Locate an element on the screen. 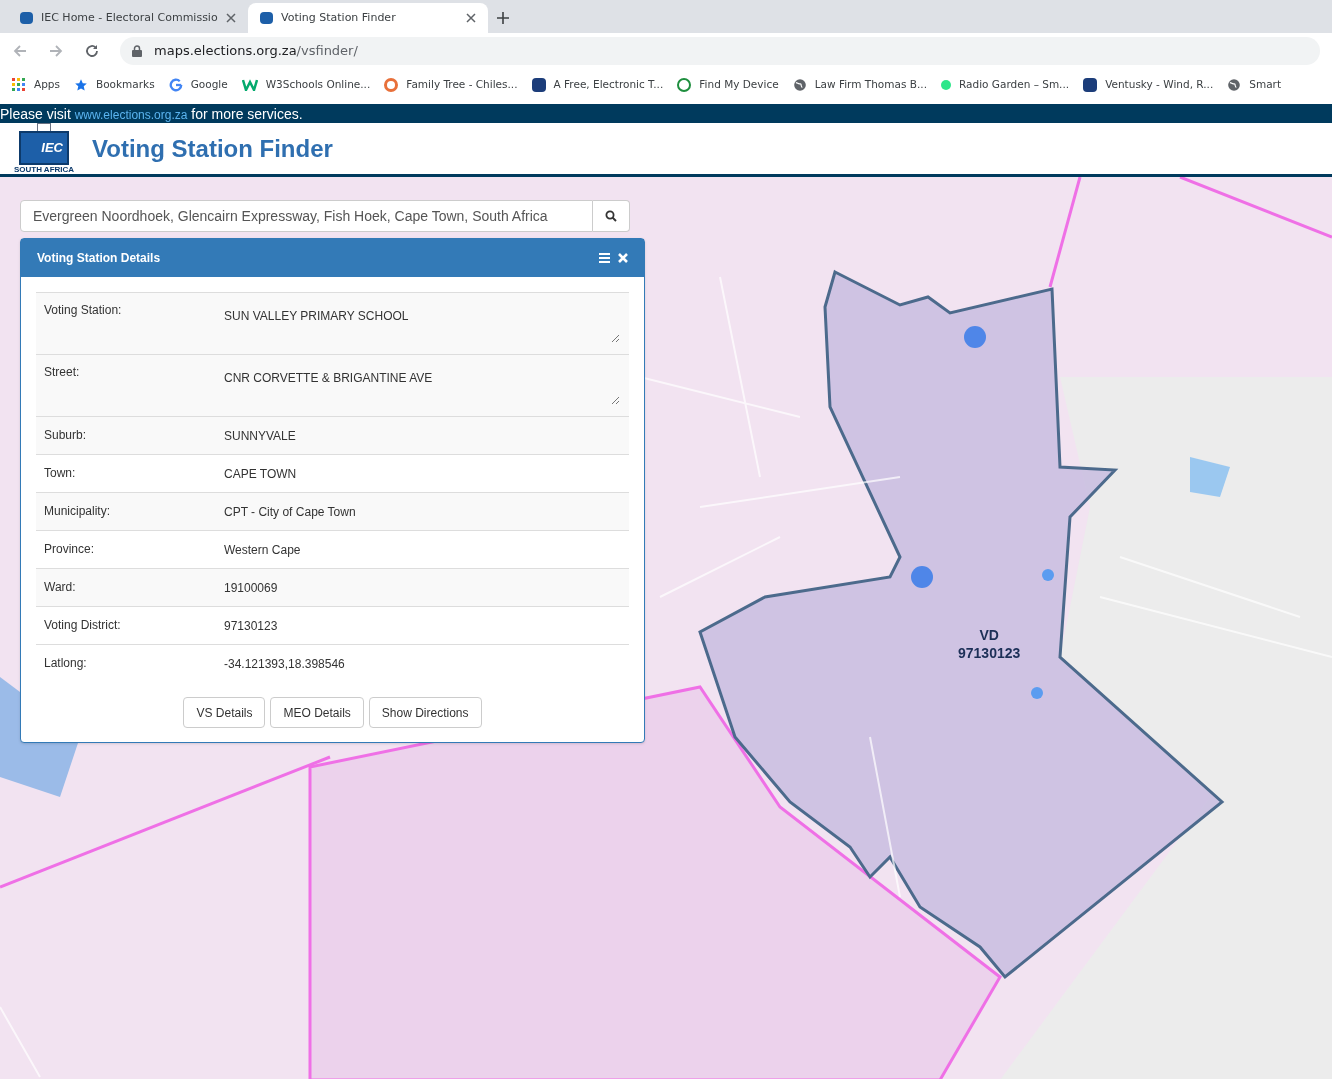  apps-grid-icon is located at coordinates (19, 85).